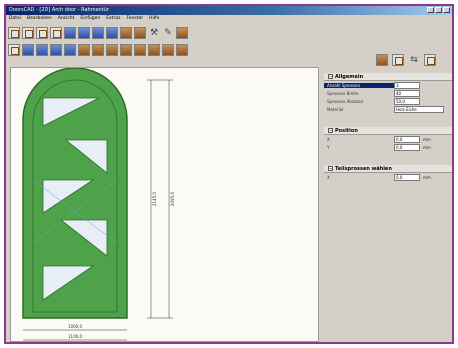  What do you see at coordinates (154, 33) in the screenshot?
I see `hammer-icon: ⚒` at bounding box center [154, 33].